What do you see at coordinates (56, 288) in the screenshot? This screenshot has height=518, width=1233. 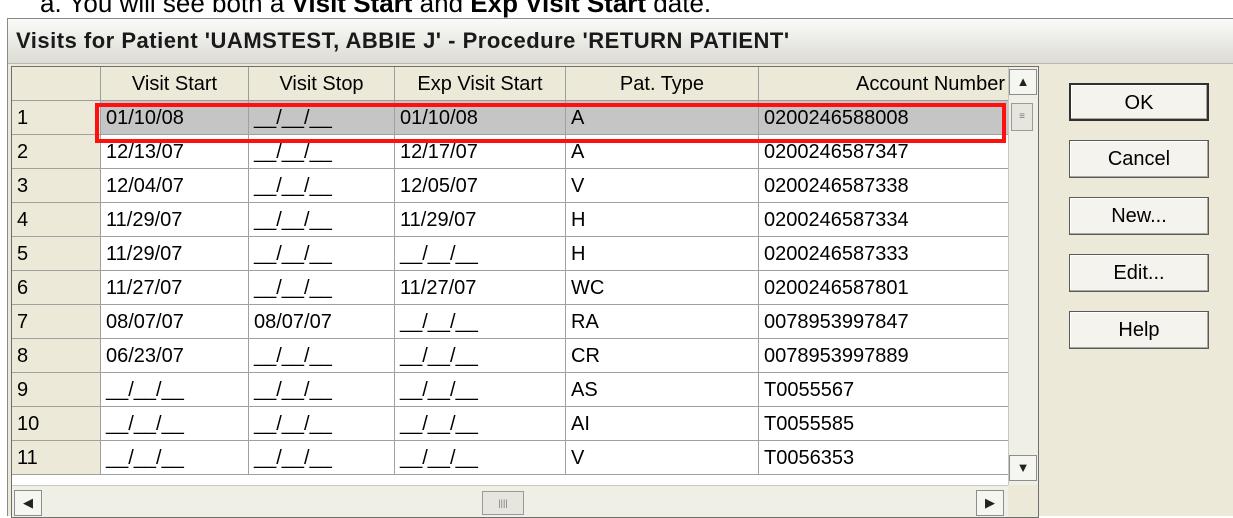 I see `row-number-cell: 6` at bounding box center [56, 288].